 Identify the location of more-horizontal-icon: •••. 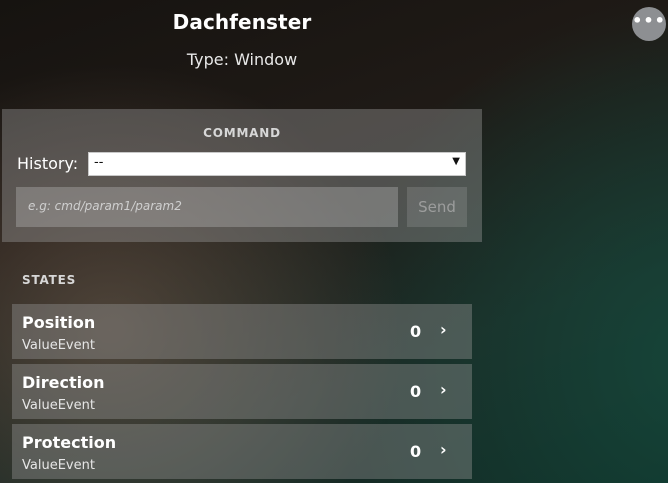
(649, 20).